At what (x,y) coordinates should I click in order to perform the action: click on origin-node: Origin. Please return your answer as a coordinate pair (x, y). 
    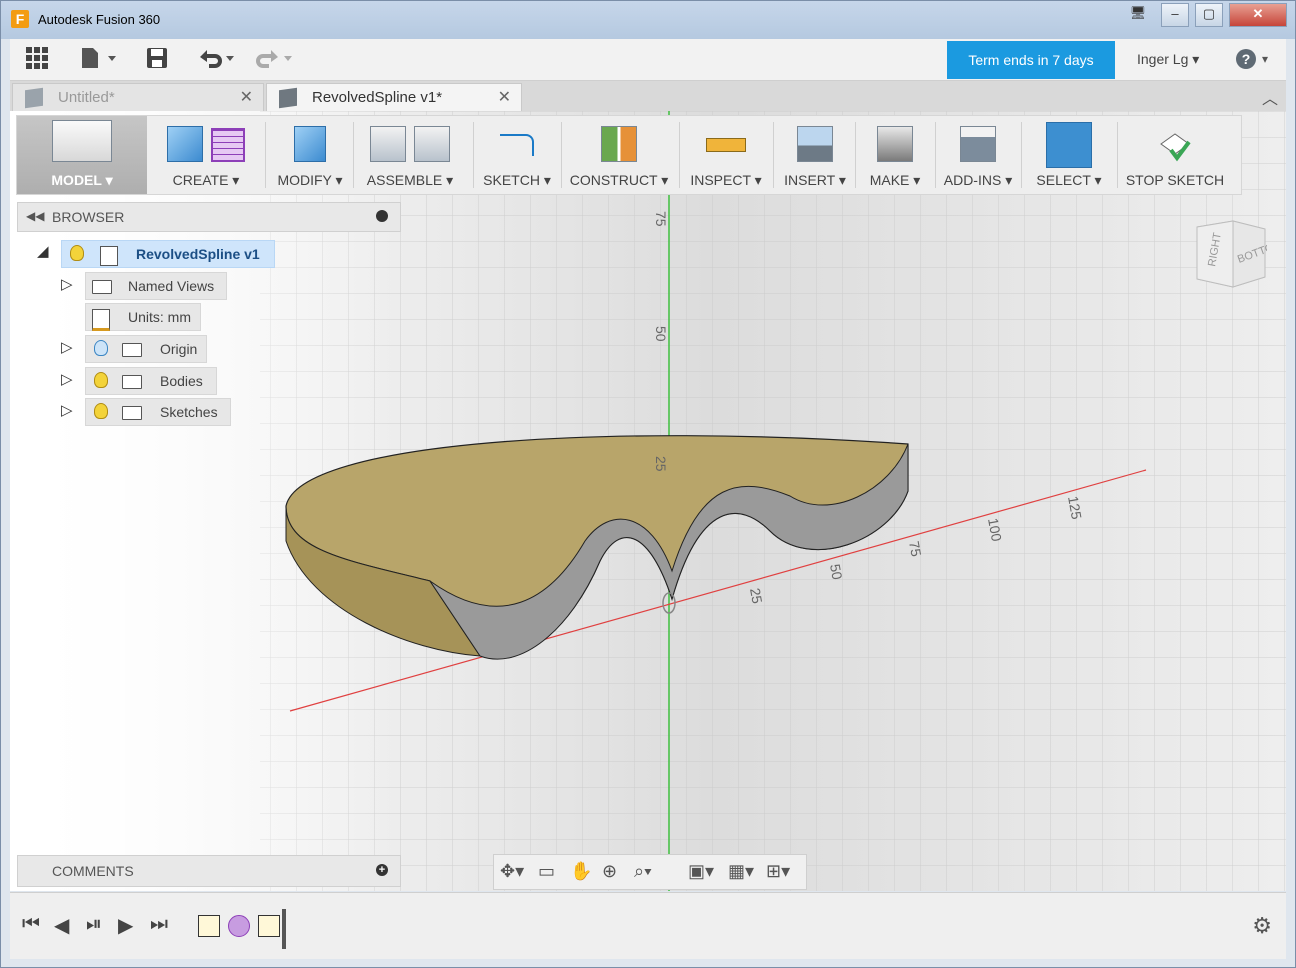
    Looking at the image, I should click on (146, 349).